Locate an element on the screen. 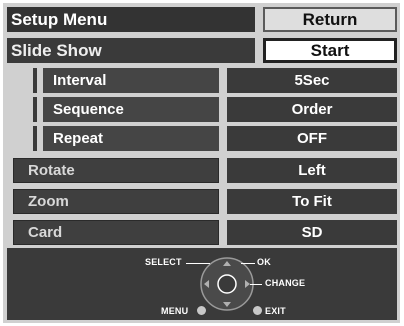  slideshow-label: Slide Show is located at coordinates (131, 50).